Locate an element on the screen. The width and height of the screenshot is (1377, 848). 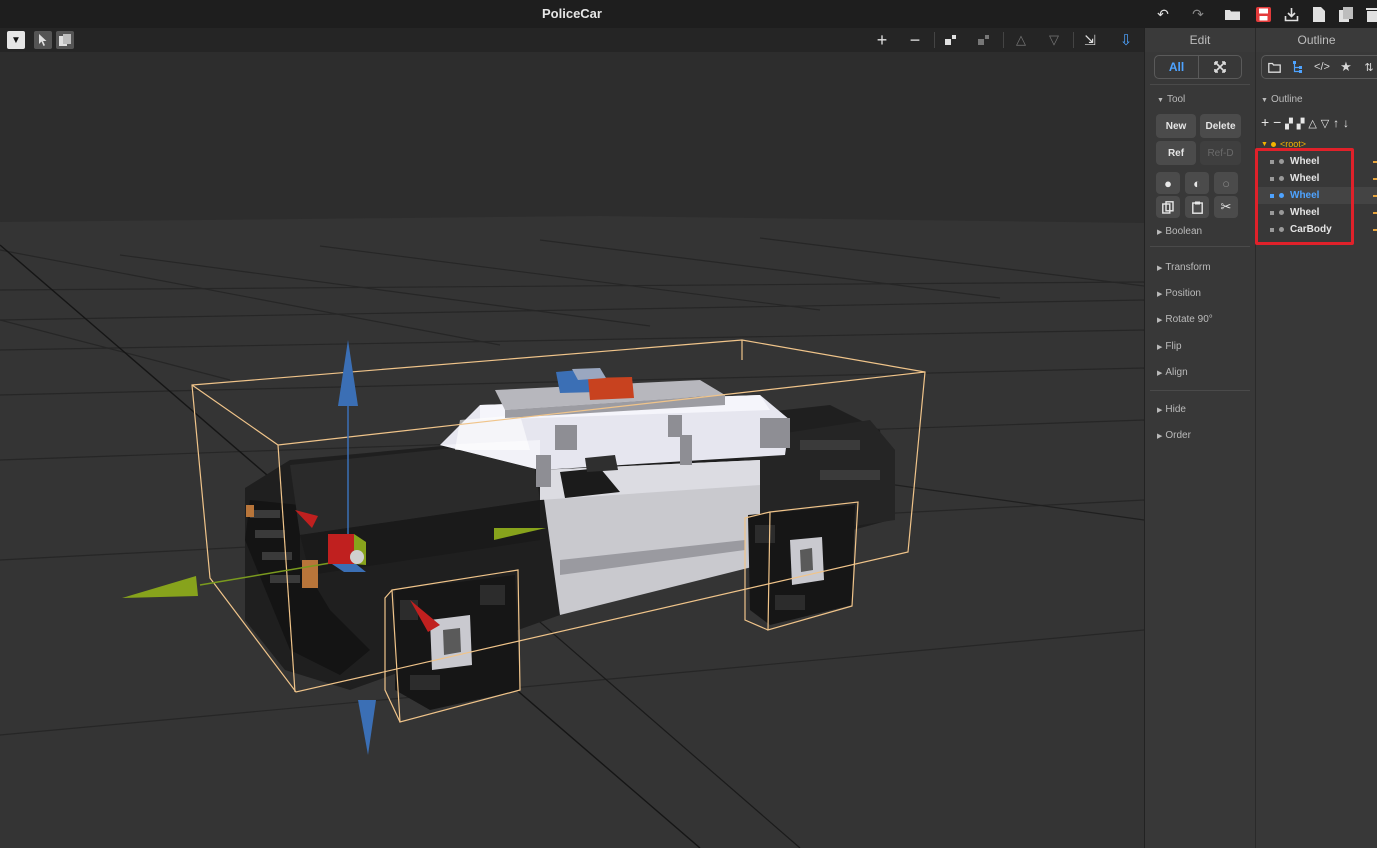
half-circle-icon: ◐ is located at coordinates (1197, 183).